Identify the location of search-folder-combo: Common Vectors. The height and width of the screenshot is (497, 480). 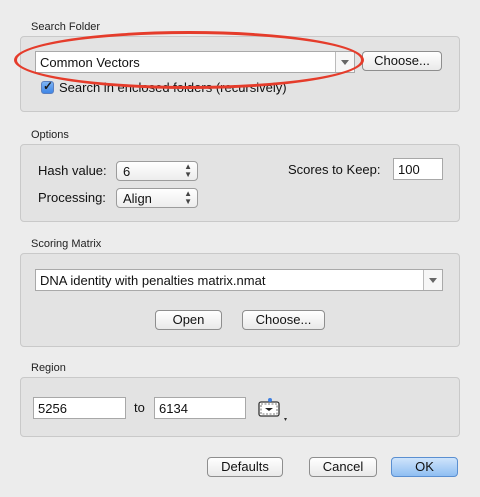
(195, 62).